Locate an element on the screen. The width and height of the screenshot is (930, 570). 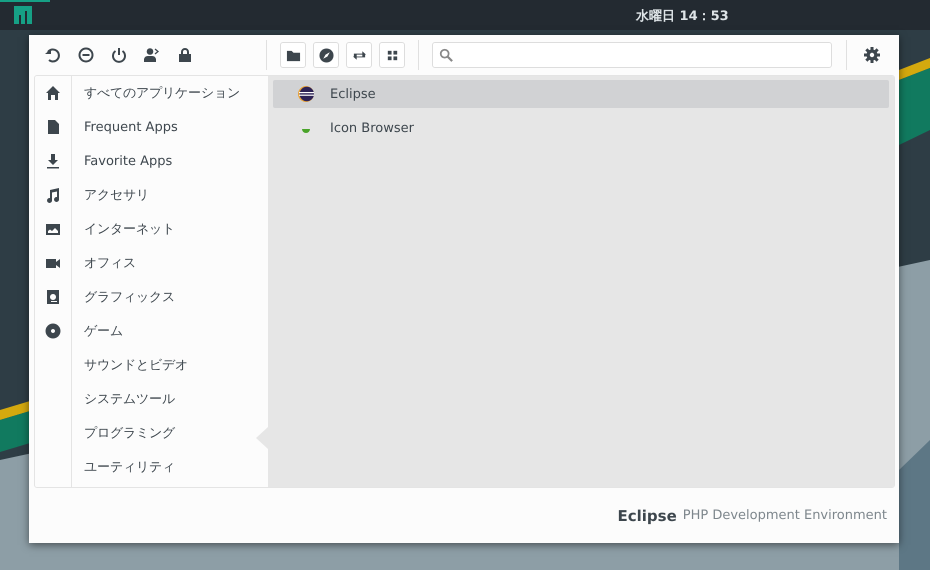
user-switch-icon is located at coordinates (152, 55).